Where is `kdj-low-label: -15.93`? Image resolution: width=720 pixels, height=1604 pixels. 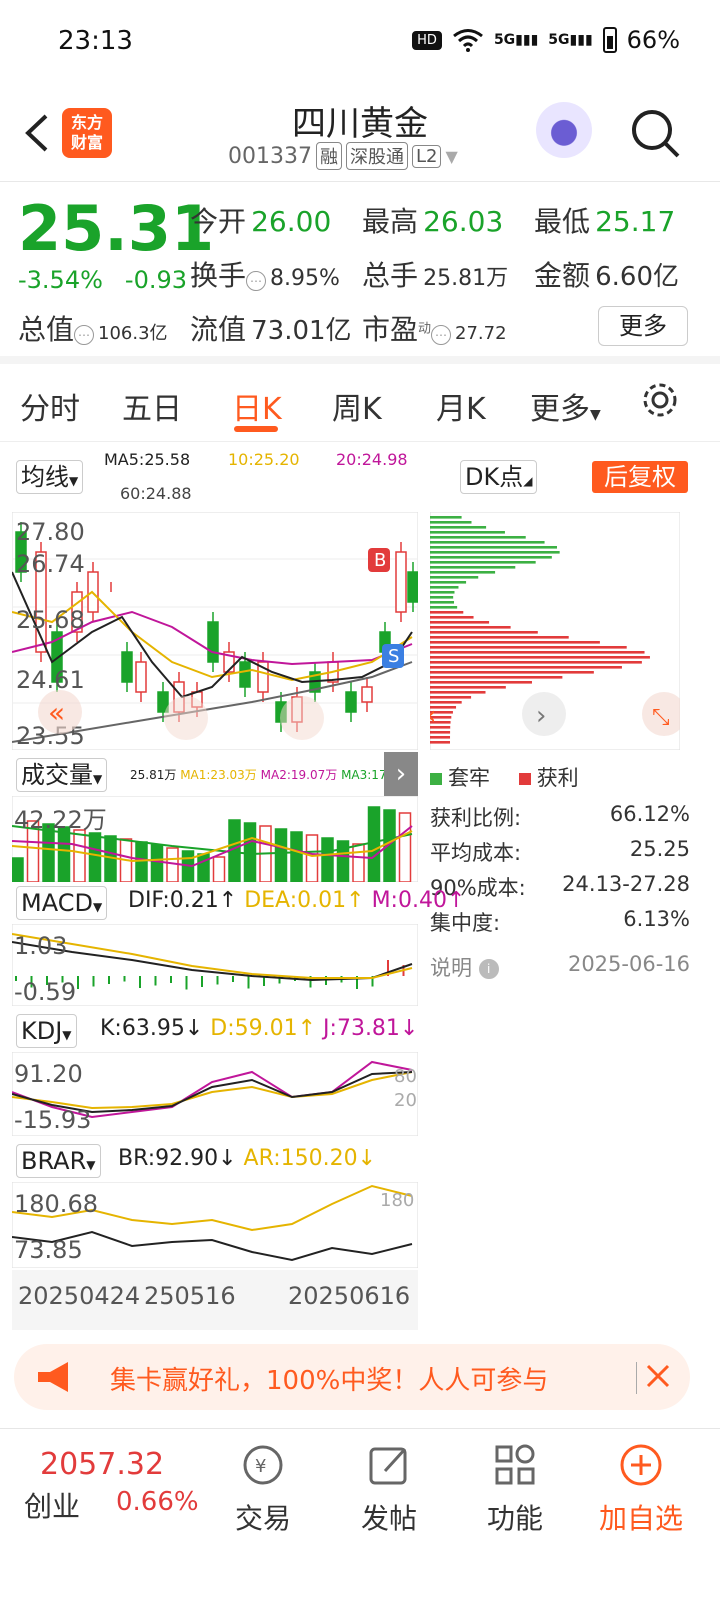 kdj-low-label: -15.93 is located at coordinates (52, 1120).